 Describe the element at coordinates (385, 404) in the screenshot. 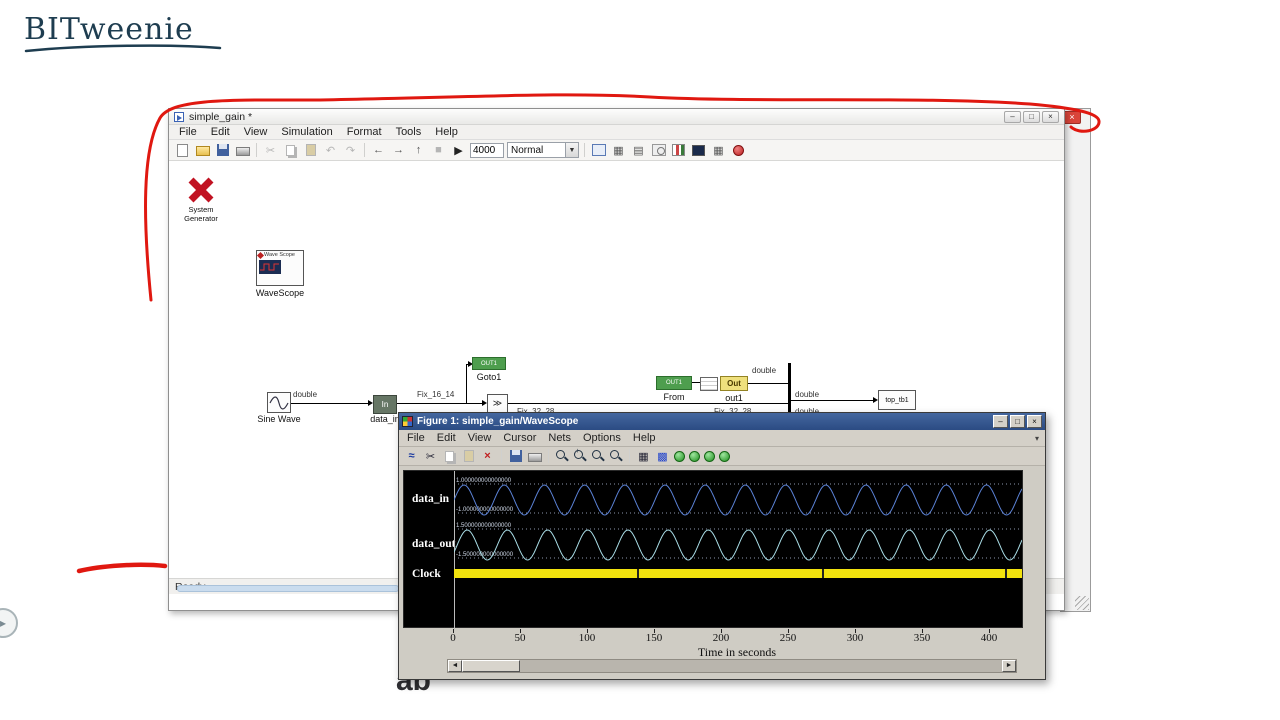

I see `gateway-in-block: In` at that location.